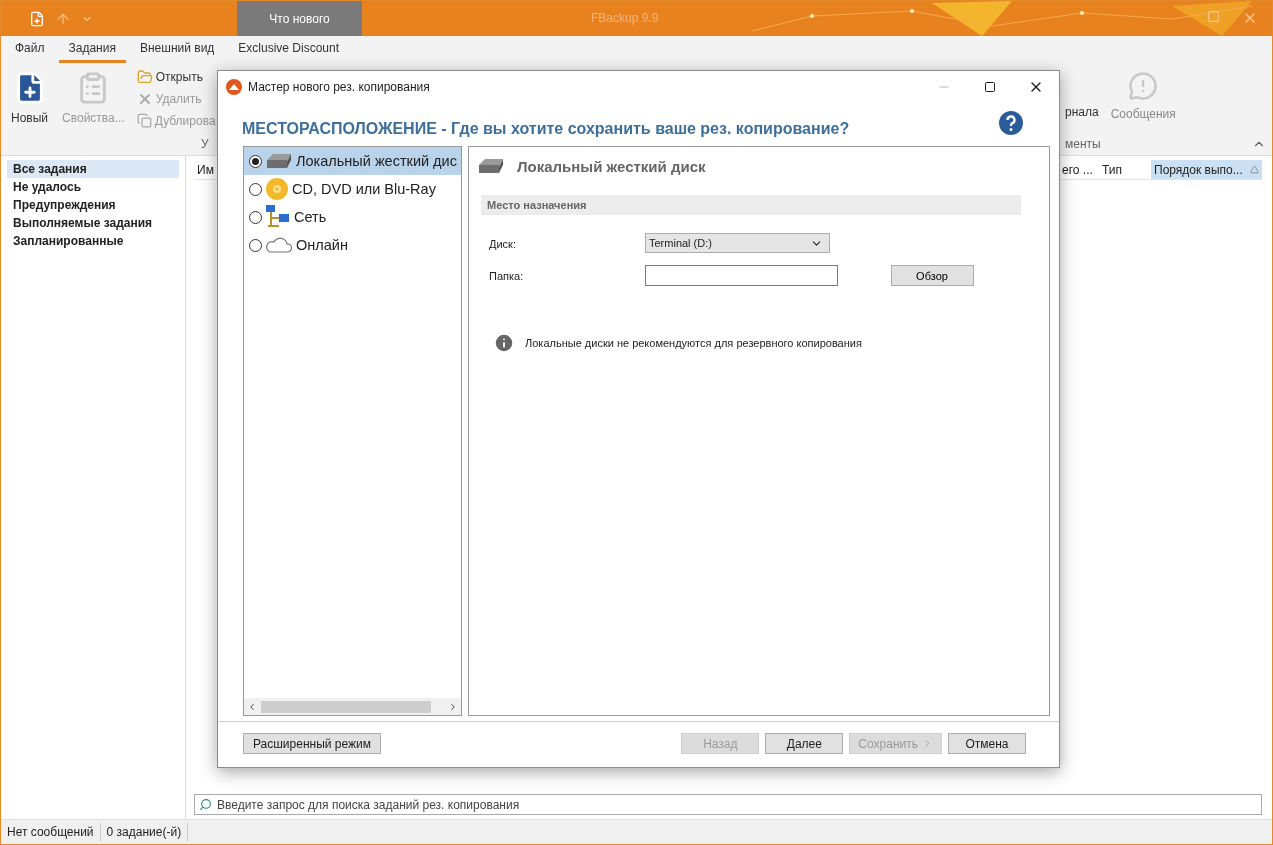  Describe the element at coordinates (93, 223) in the screenshot. I see `sidebar-item: Выполняемые задания` at that location.